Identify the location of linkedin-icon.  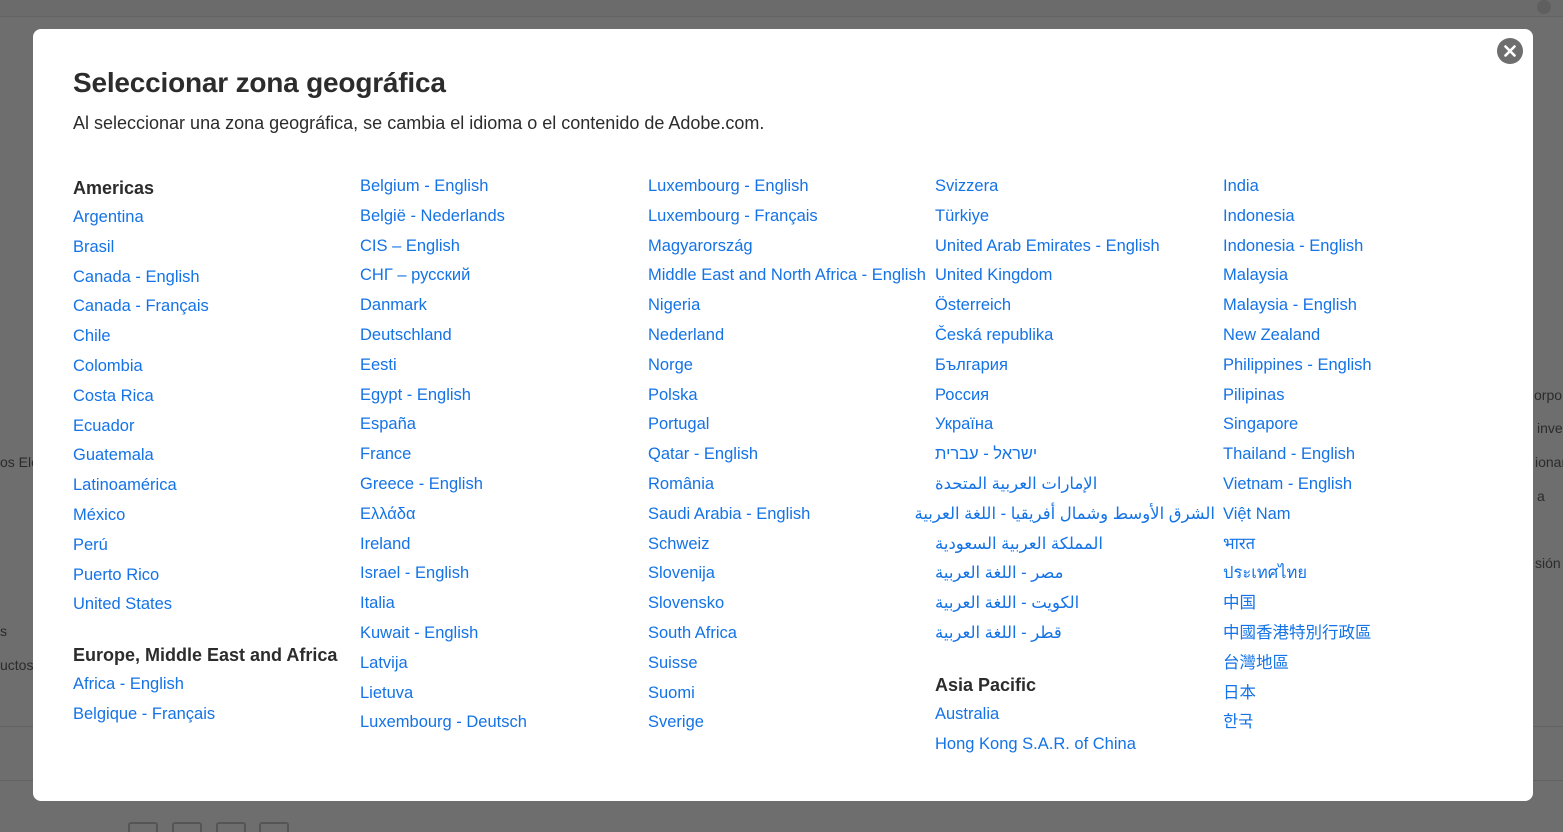
(274, 827).